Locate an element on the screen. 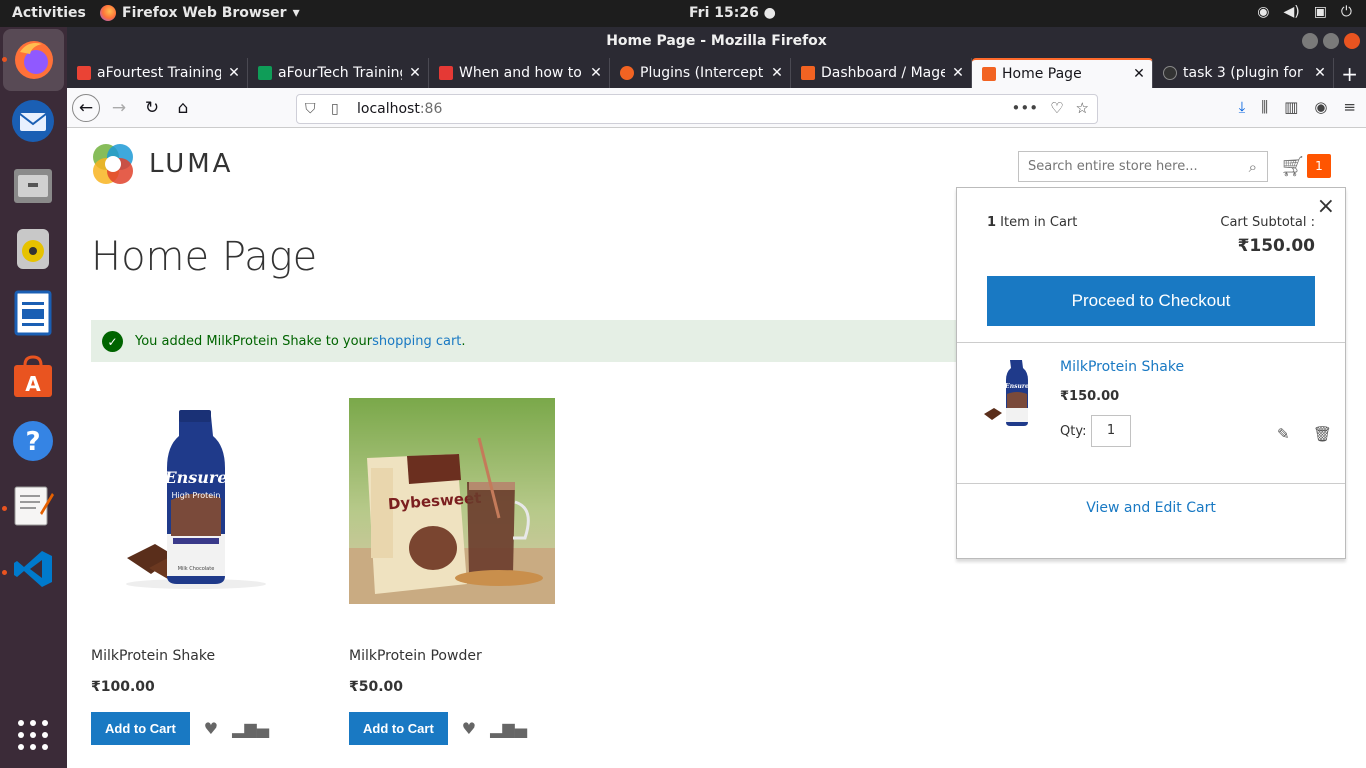  cart-count-badge: 1 is located at coordinates (1319, 166).